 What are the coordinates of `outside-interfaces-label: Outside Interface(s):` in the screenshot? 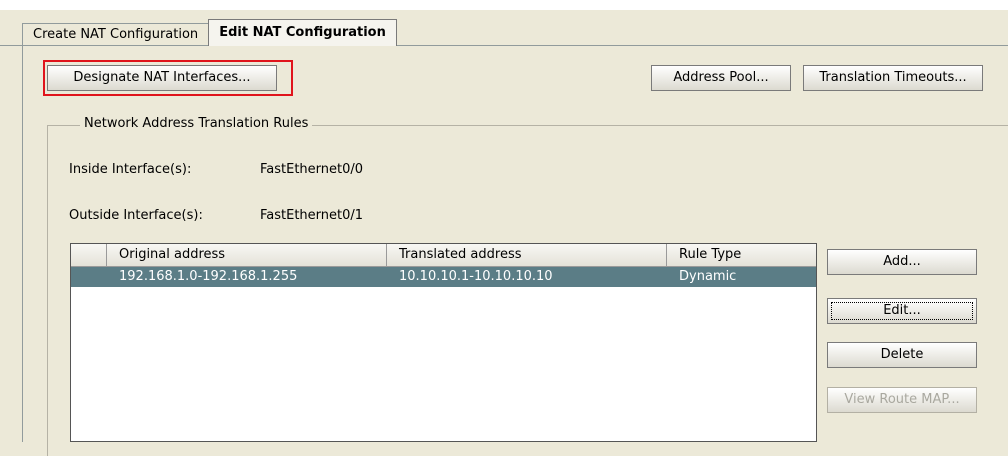 It's located at (136, 215).